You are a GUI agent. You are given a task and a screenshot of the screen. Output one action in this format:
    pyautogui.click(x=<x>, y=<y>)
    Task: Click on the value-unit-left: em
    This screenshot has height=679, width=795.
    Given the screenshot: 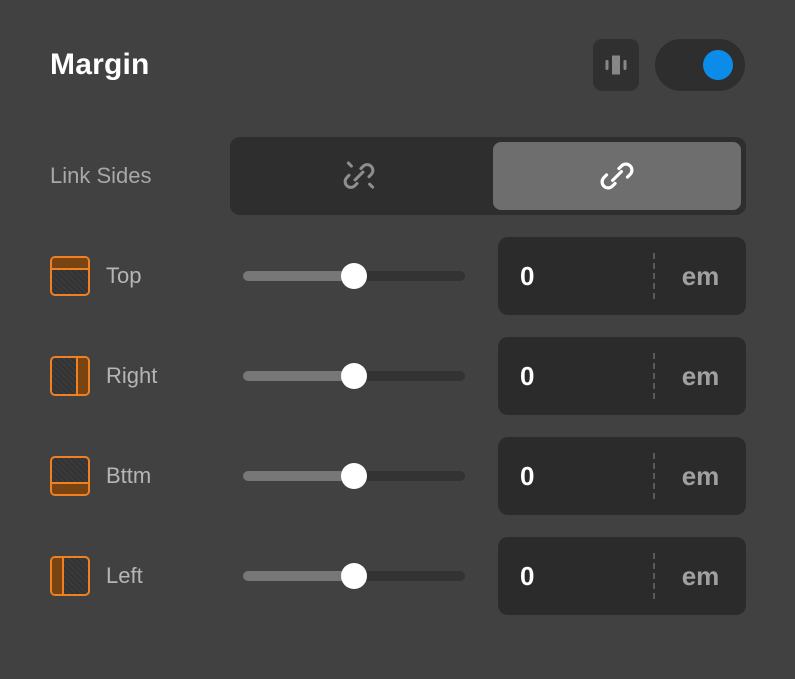 What is the action you would take?
    pyautogui.click(x=700, y=576)
    